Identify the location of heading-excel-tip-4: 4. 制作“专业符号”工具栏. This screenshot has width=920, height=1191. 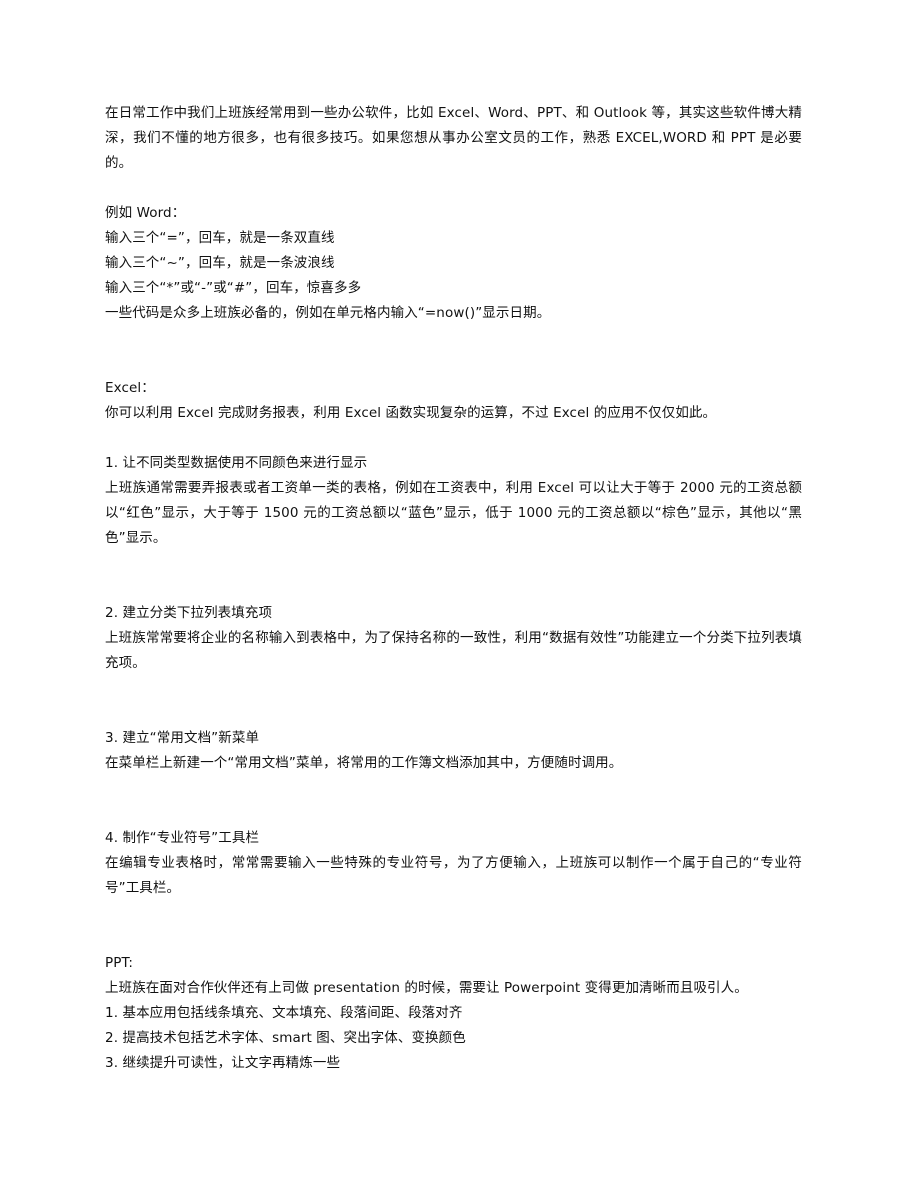
(182, 838).